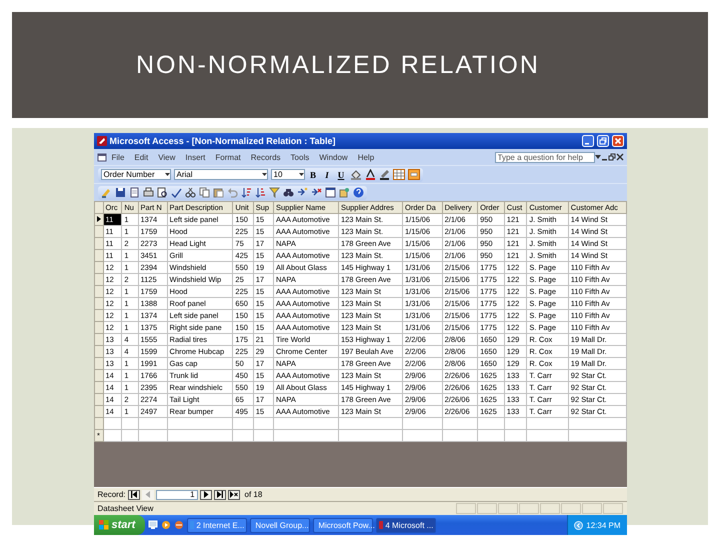 This screenshot has width=720, height=540. I want to click on record-number-field: 1, so click(177, 495).